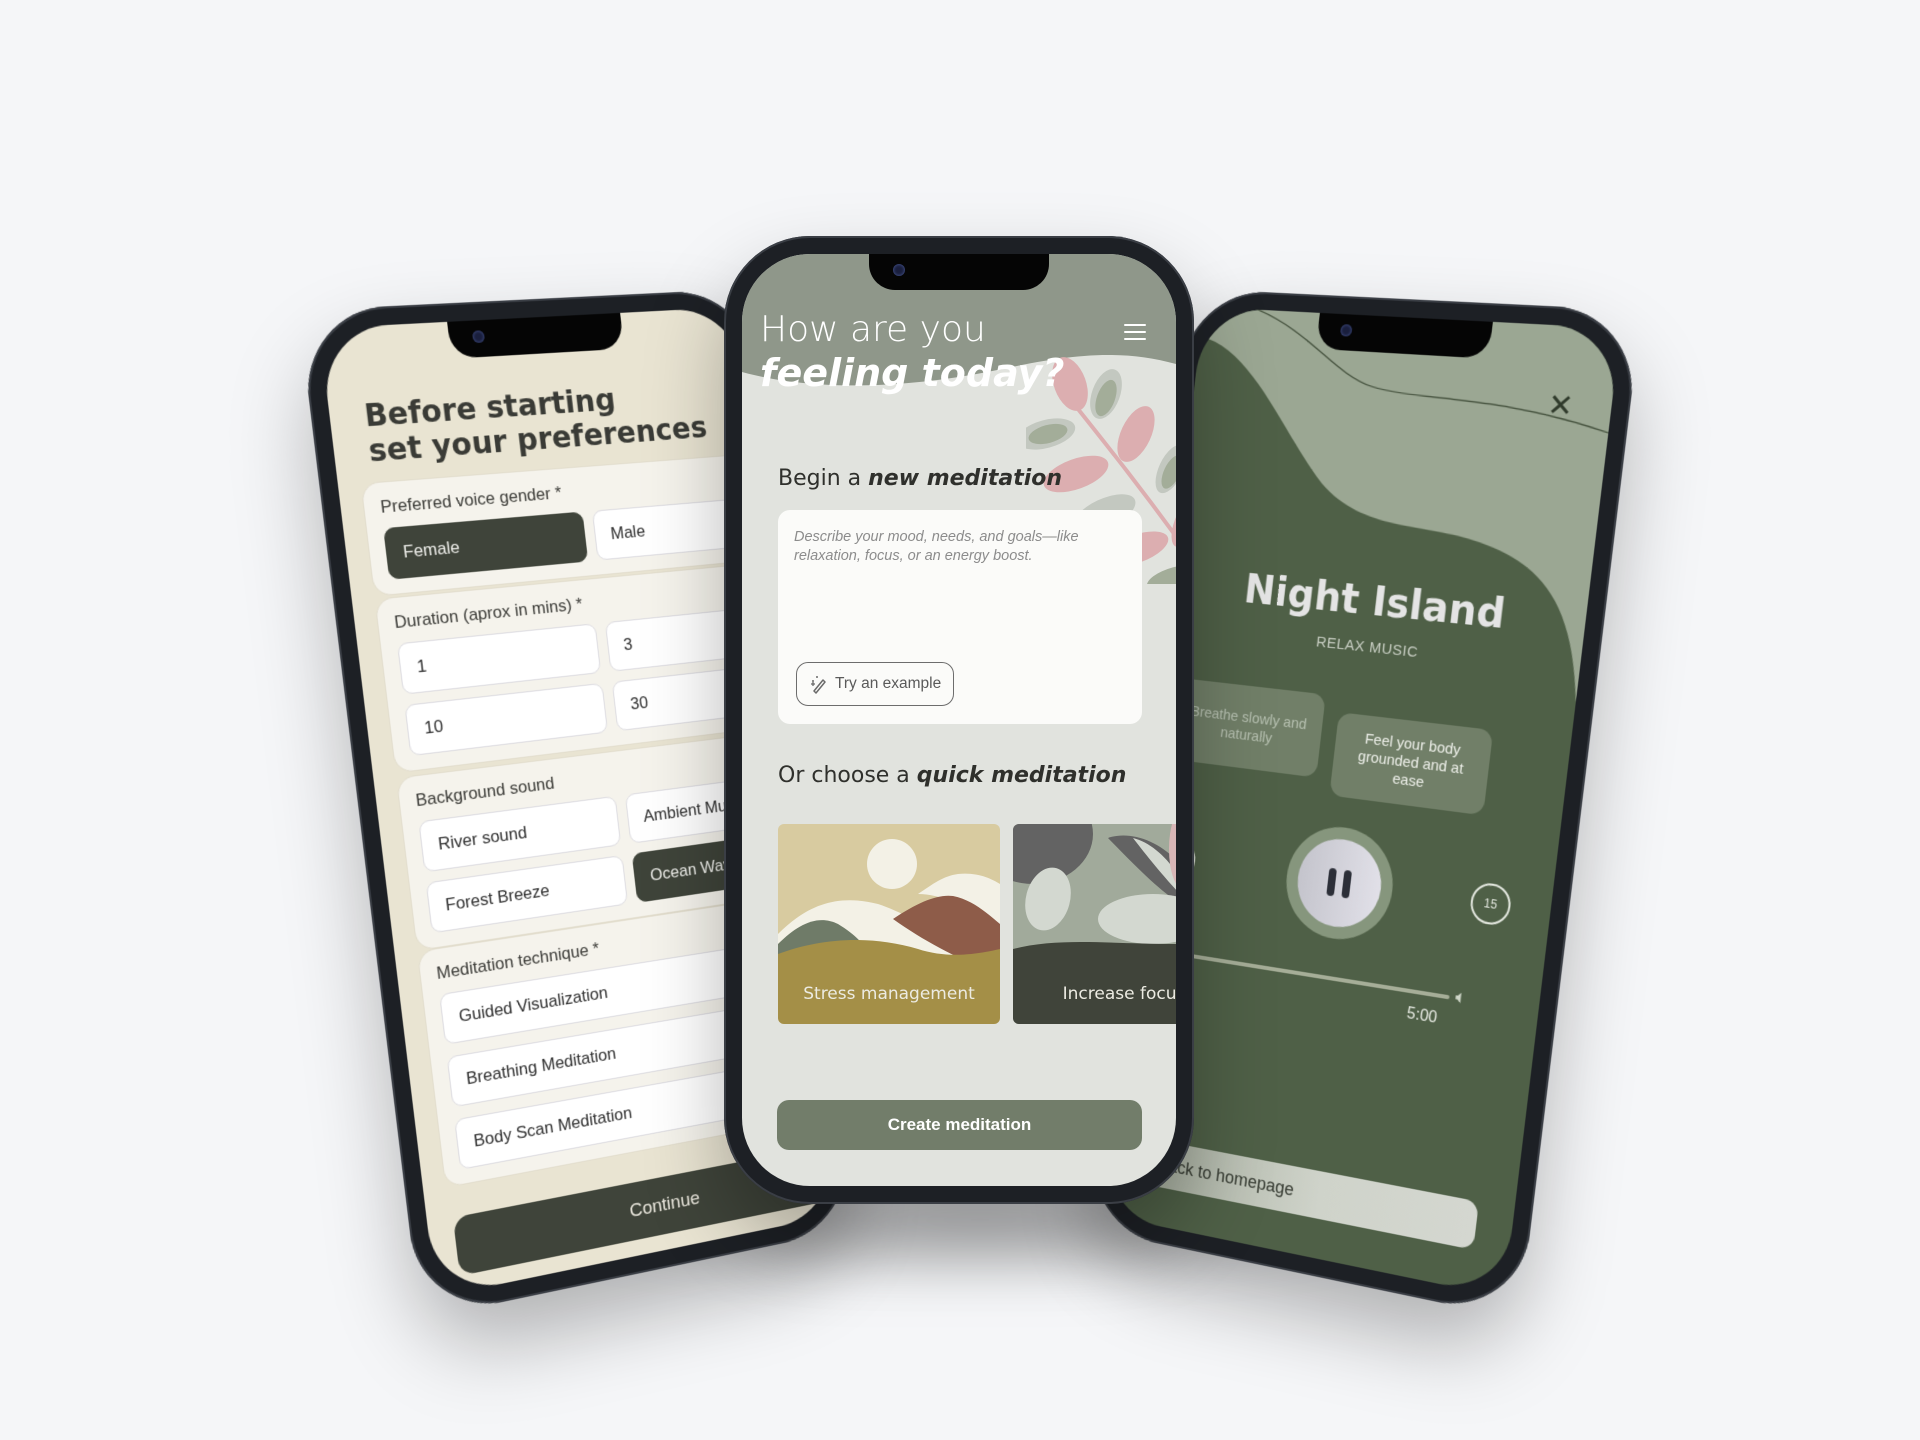 This screenshot has height=1440, width=1920. I want to click on quick-meditation-heading: Or choose a quick meditation, so click(952, 775).